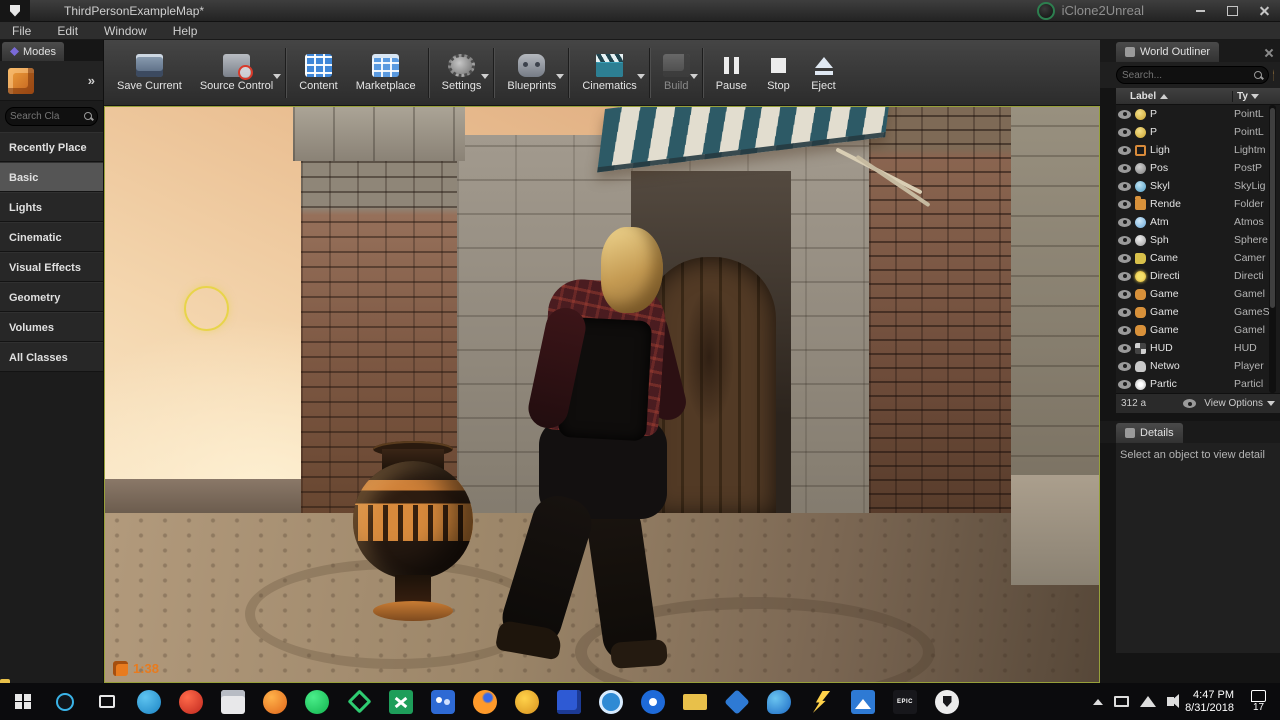 Image resolution: width=1280 pixels, height=720 pixels. What do you see at coordinates (318, 73) in the screenshot?
I see `content-button: Content` at bounding box center [318, 73].